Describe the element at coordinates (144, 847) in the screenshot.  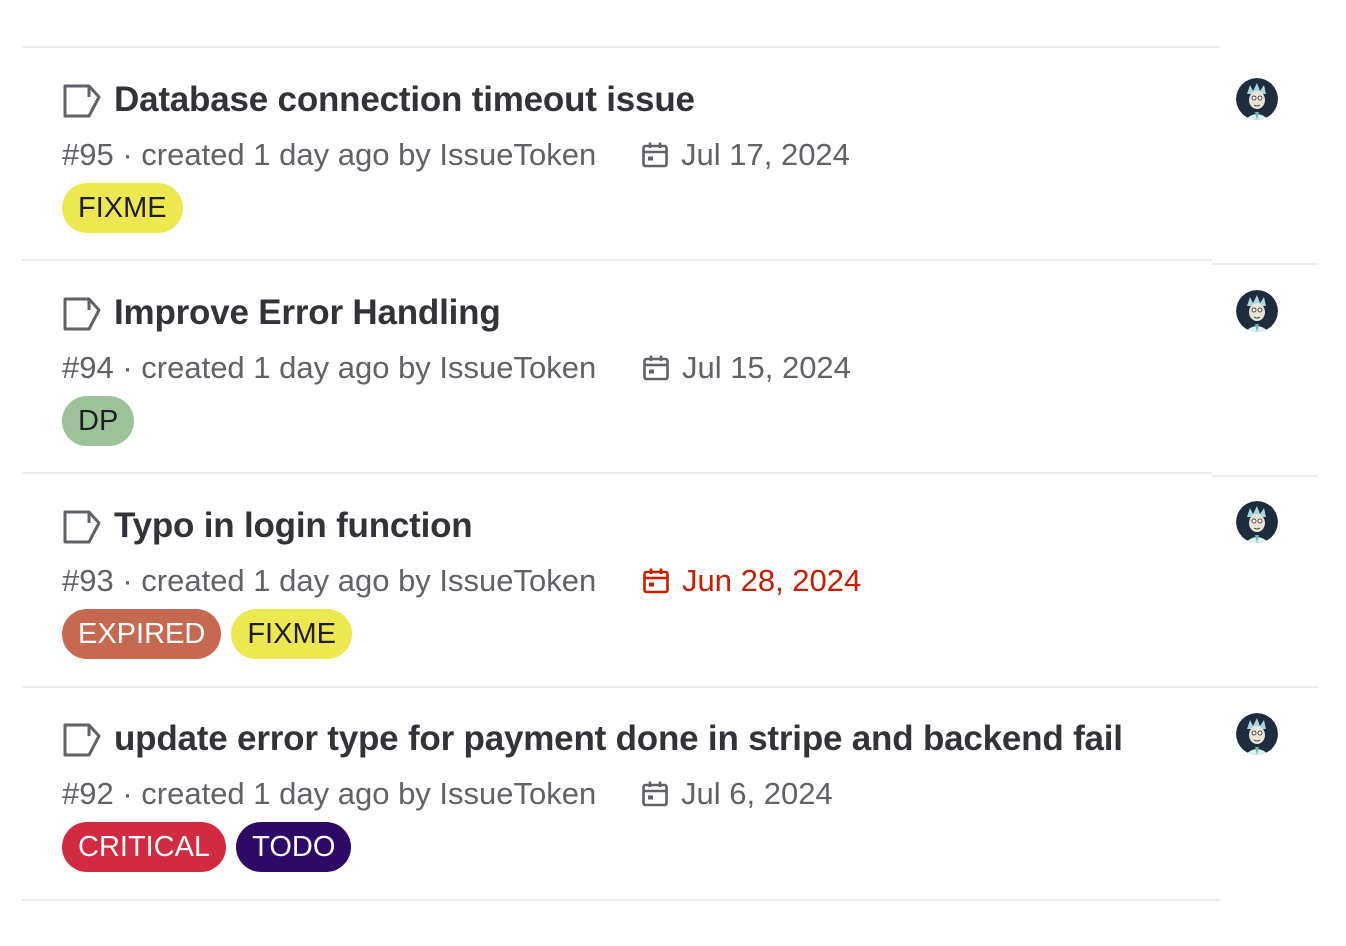
I see `label-critical: CRITICAL` at that location.